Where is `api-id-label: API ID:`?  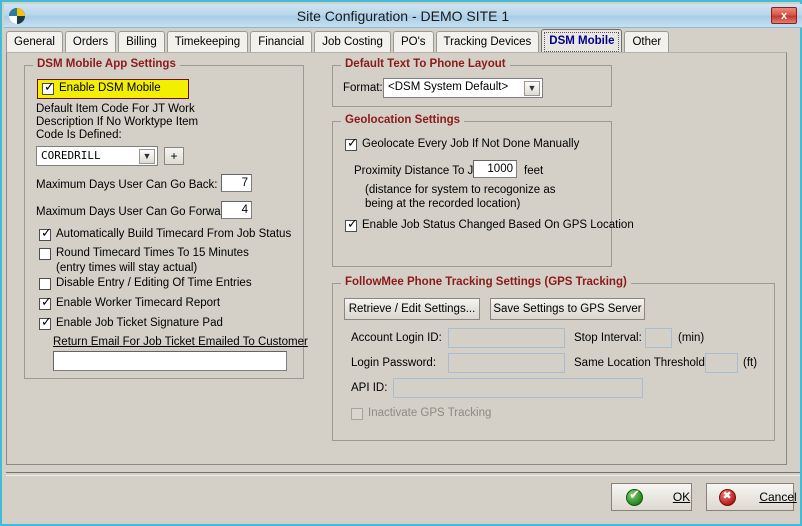
api-id-label: API ID: is located at coordinates (369, 388).